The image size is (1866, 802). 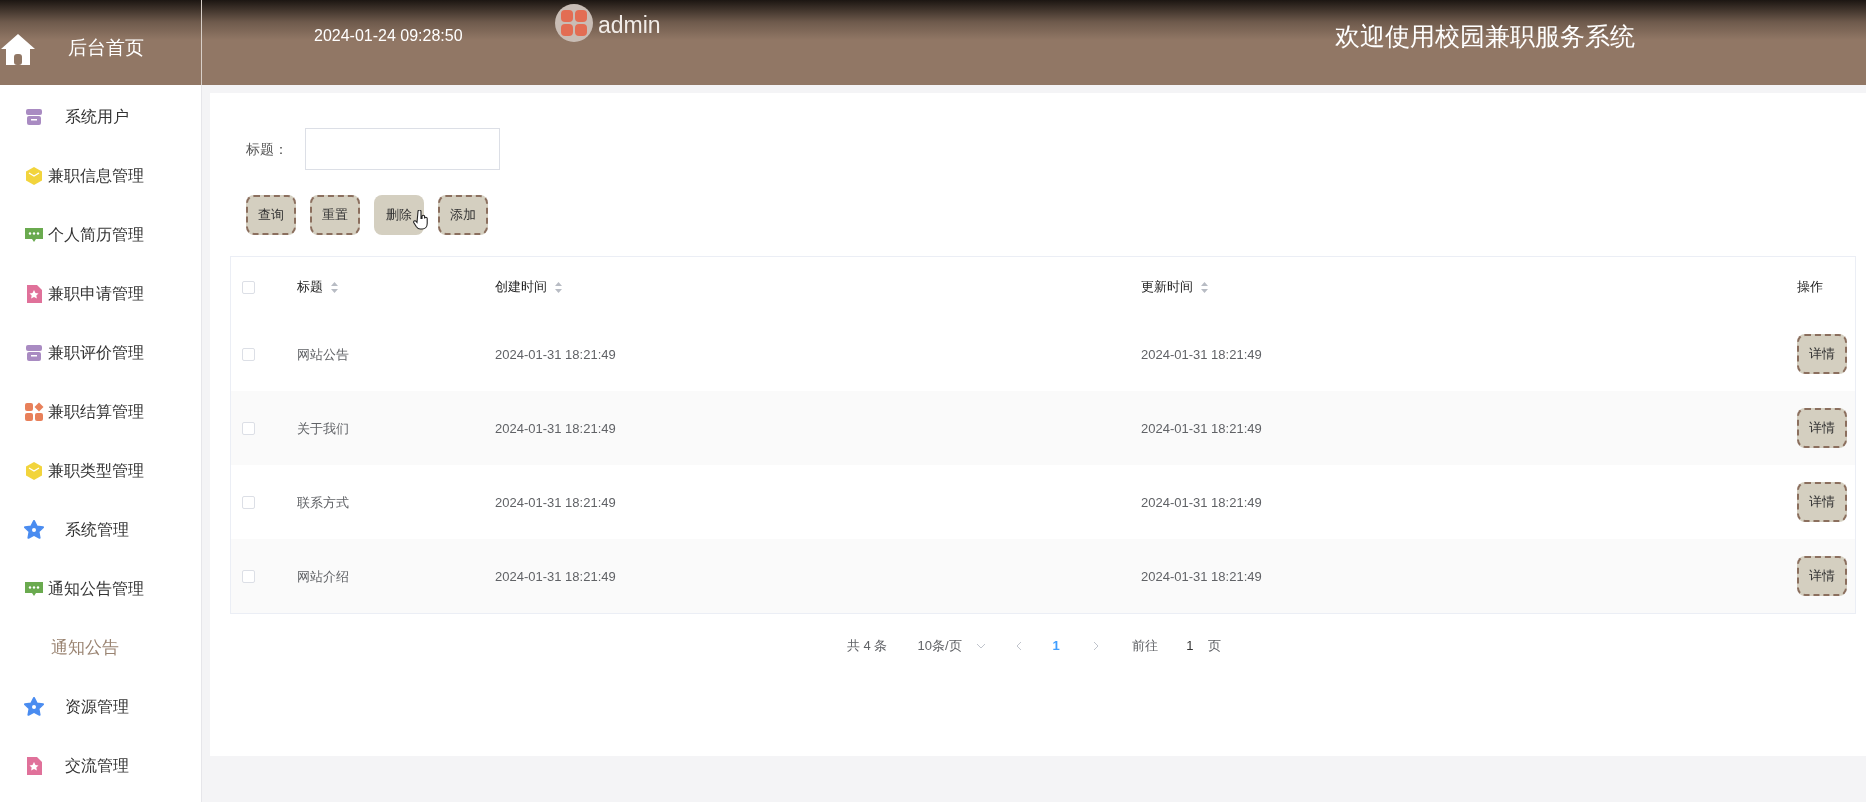 What do you see at coordinates (96, 175) in the screenshot?
I see `sidebar-item: 兼职信息管理` at bounding box center [96, 175].